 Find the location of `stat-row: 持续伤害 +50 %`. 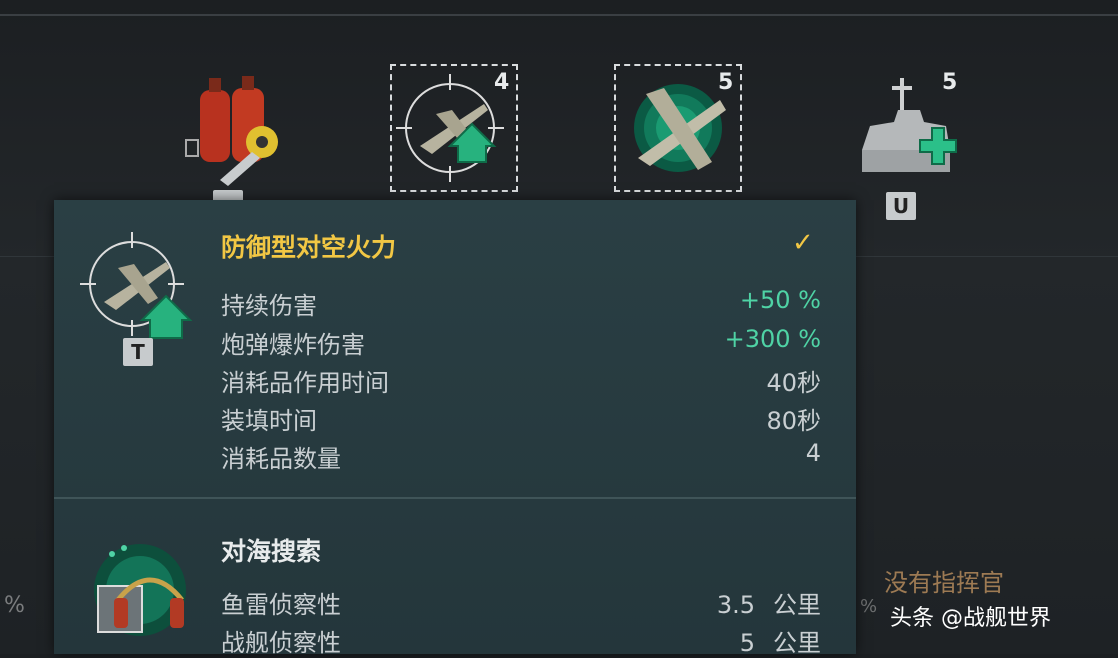

stat-row: 持续伤害 +50 % is located at coordinates (521, 303).